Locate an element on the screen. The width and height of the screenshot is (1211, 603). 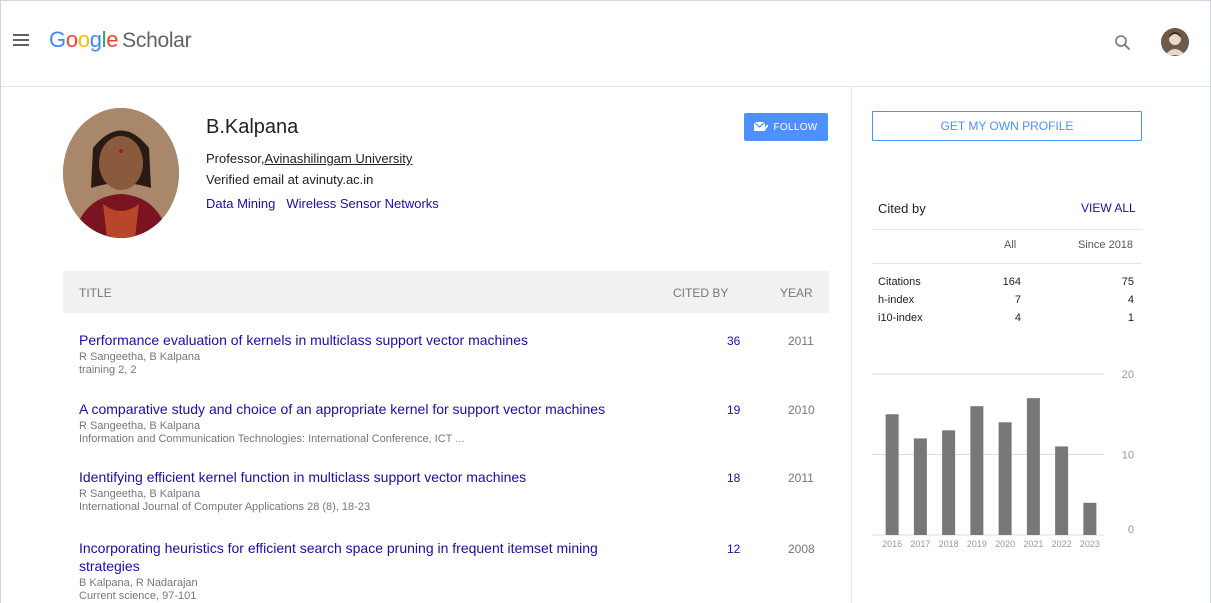
article-year: 2010 is located at coordinates (801, 410).